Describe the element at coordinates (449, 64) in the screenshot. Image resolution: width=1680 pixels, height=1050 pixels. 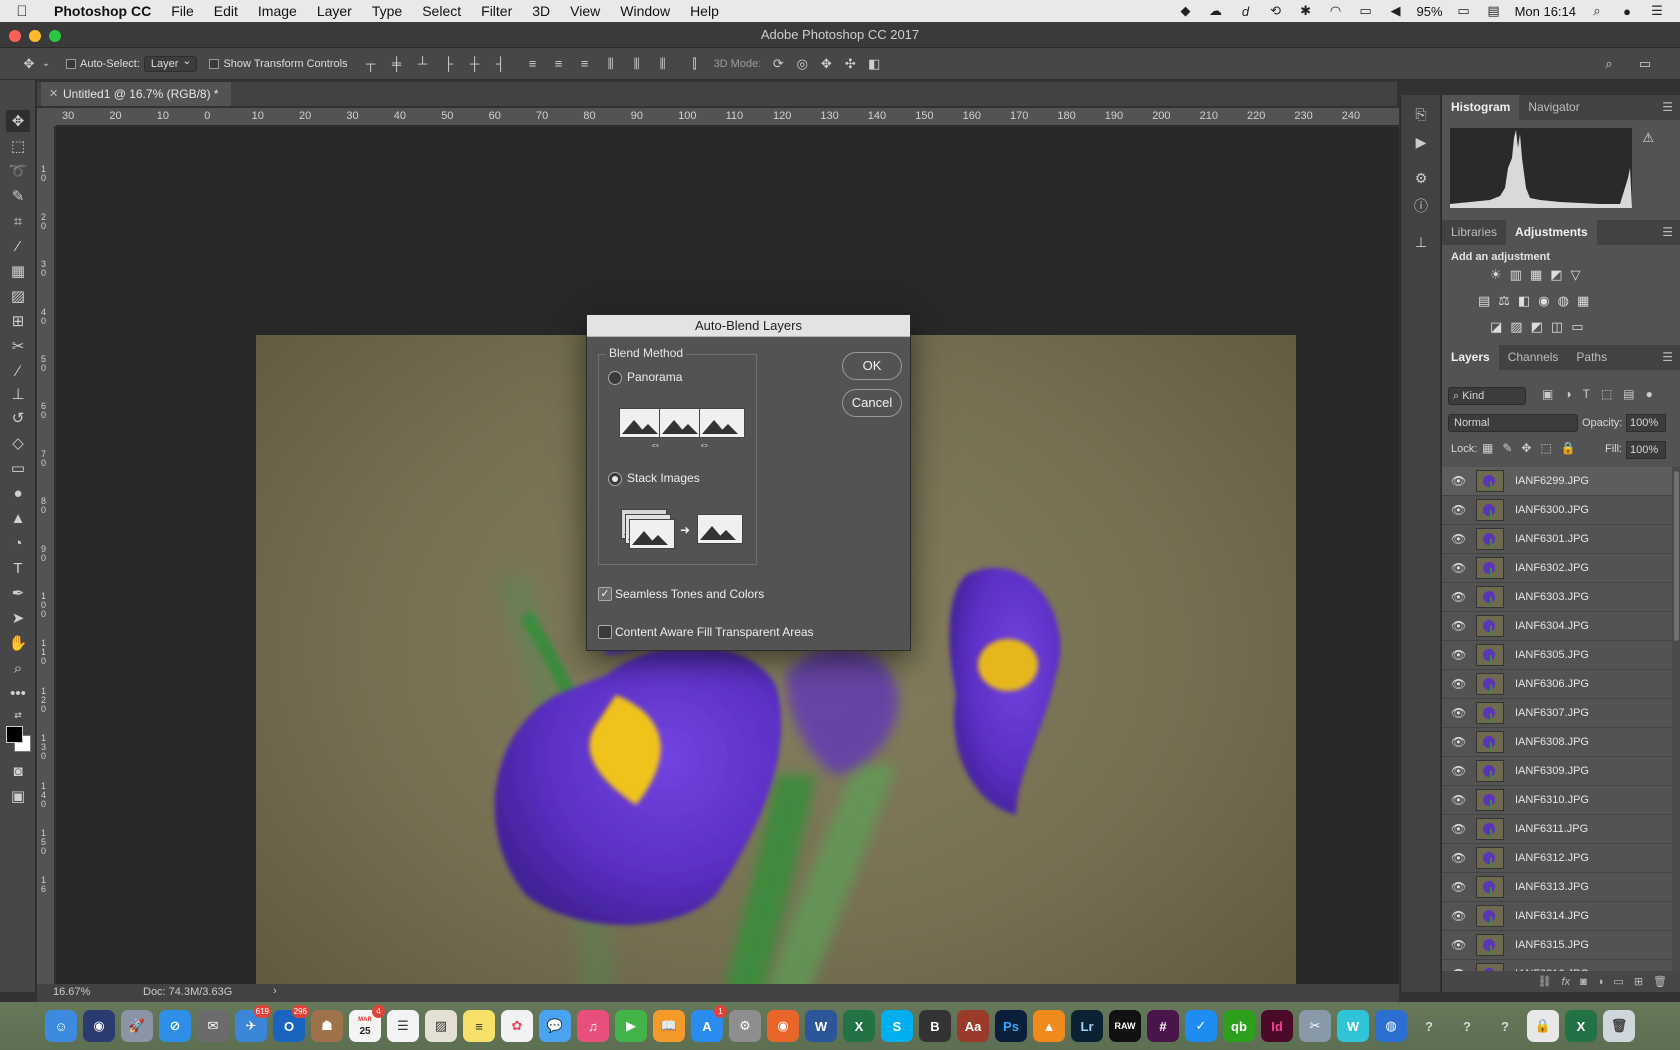
I see `align-left-edges-icon: ├` at that location.